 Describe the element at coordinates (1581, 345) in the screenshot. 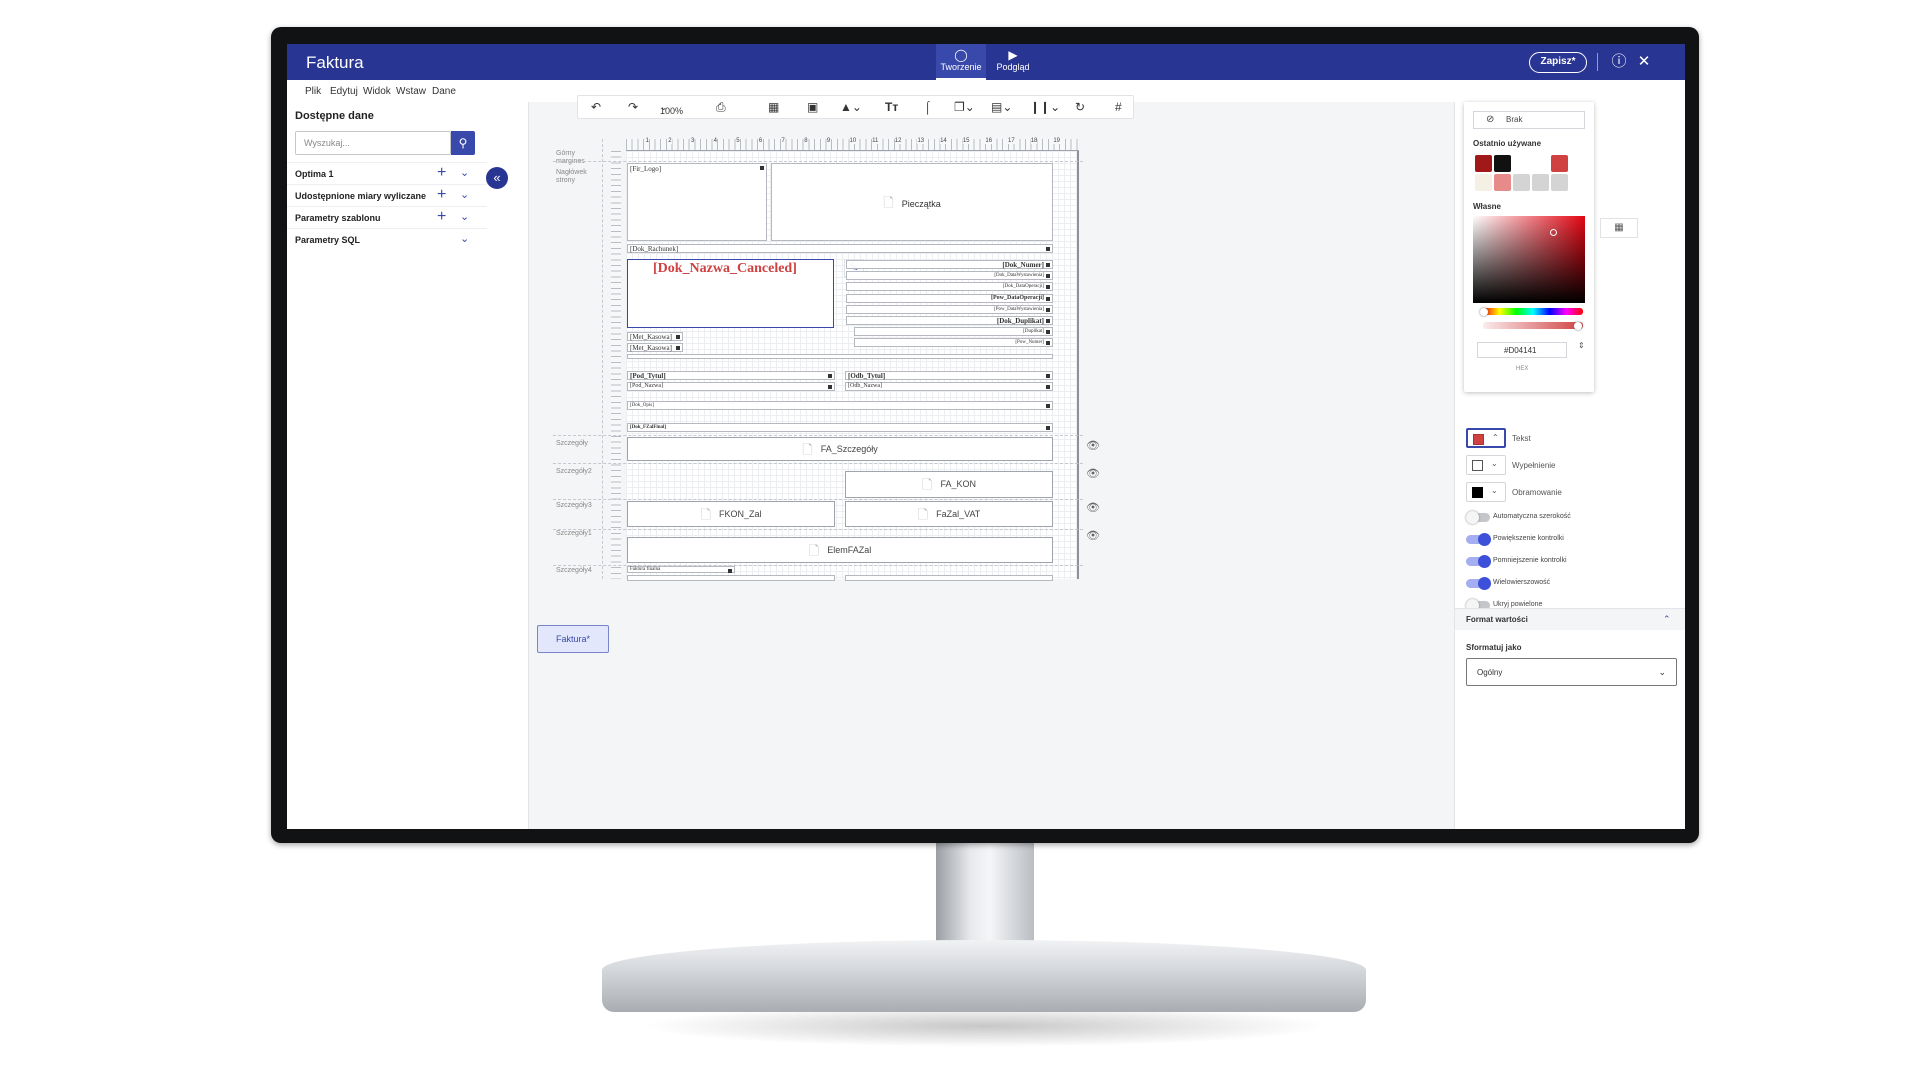

I see `hex-format-toggle: ⇕` at that location.